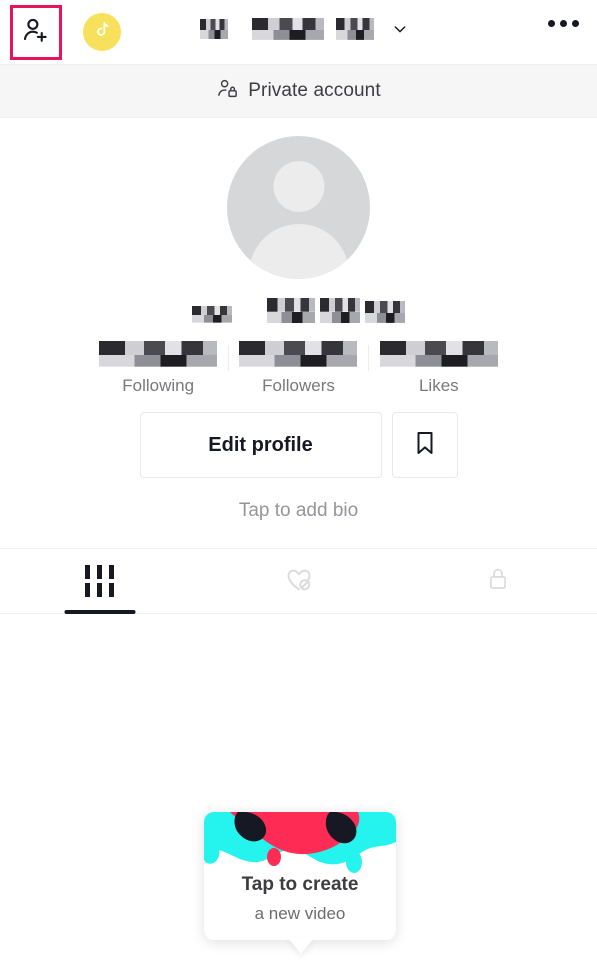 This screenshot has height=969, width=597. What do you see at coordinates (438, 368) in the screenshot?
I see `stat-likes: Likes` at bounding box center [438, 368].